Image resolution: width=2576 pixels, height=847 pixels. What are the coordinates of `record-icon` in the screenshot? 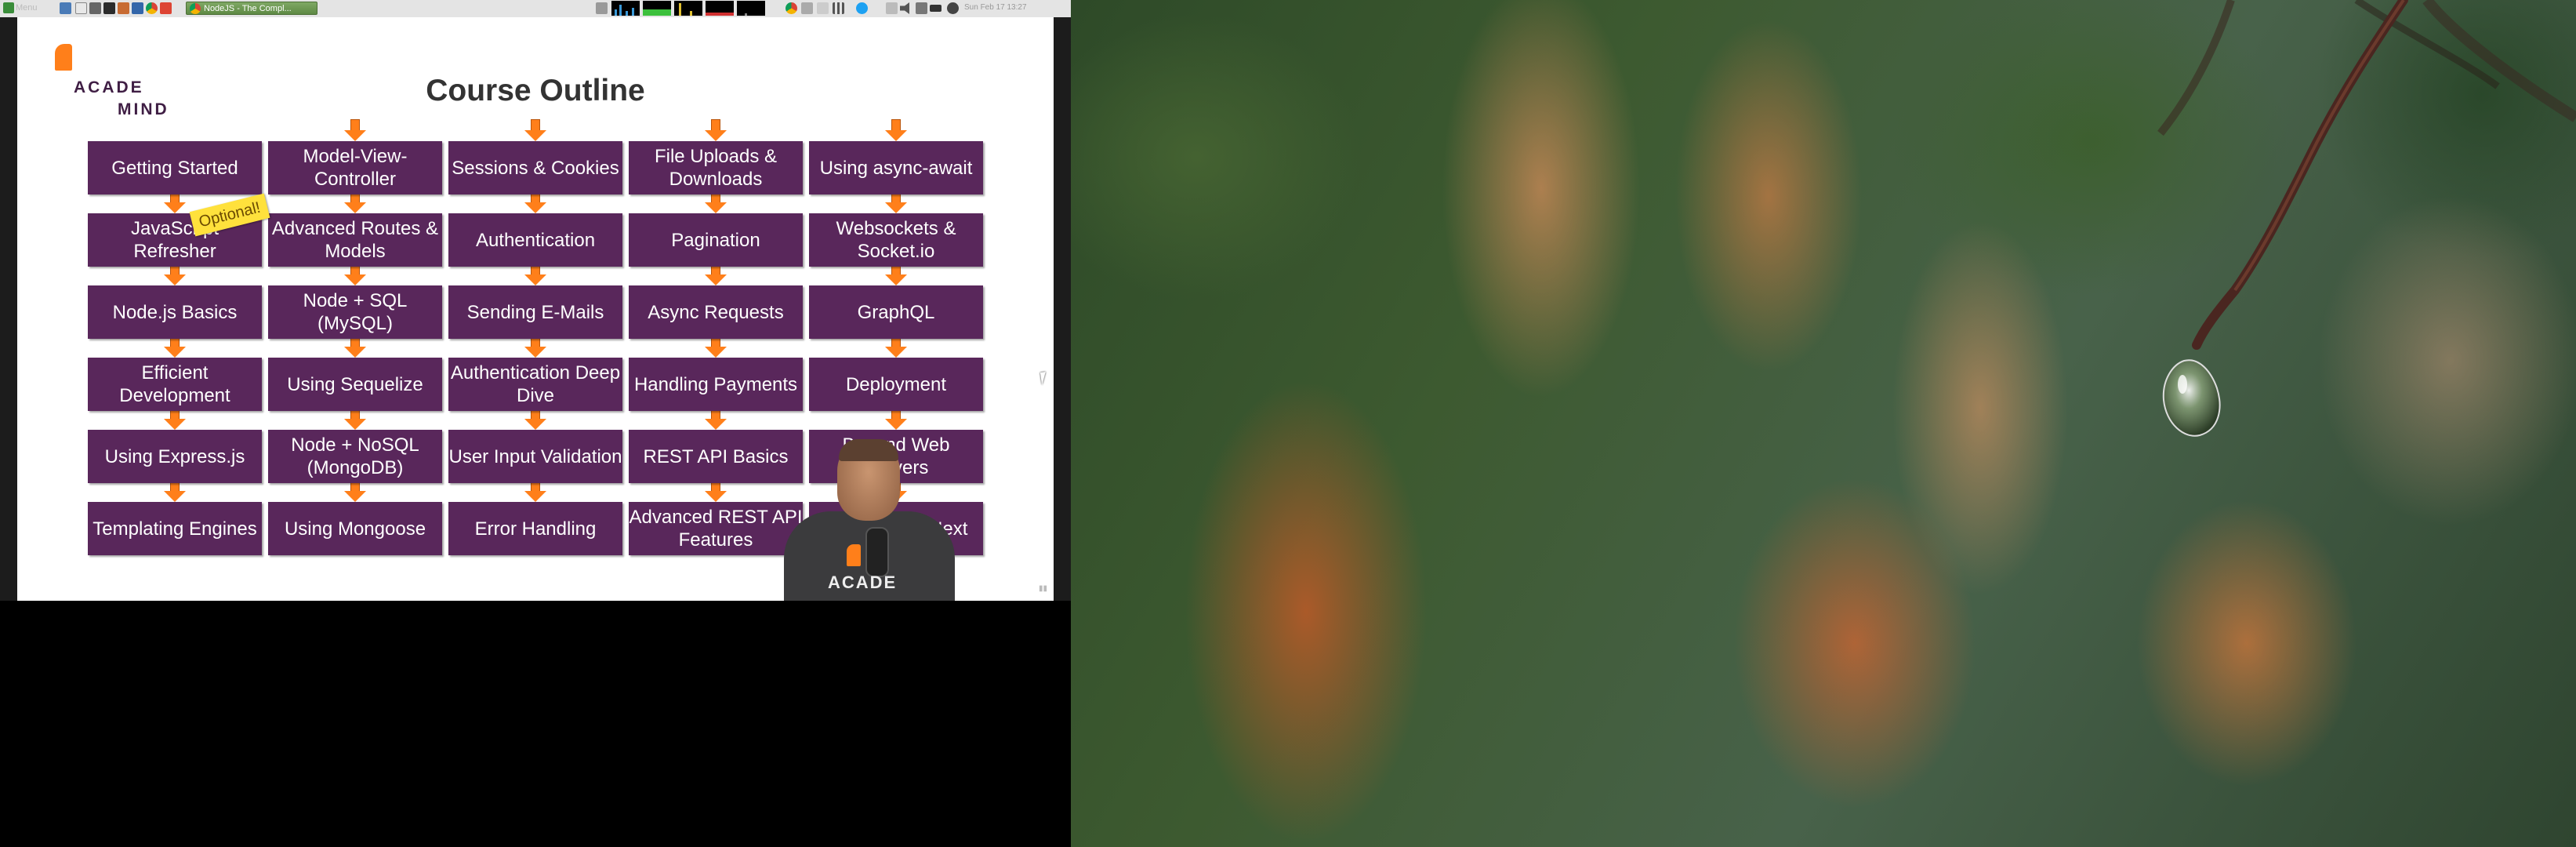 It's located at (953, 8).